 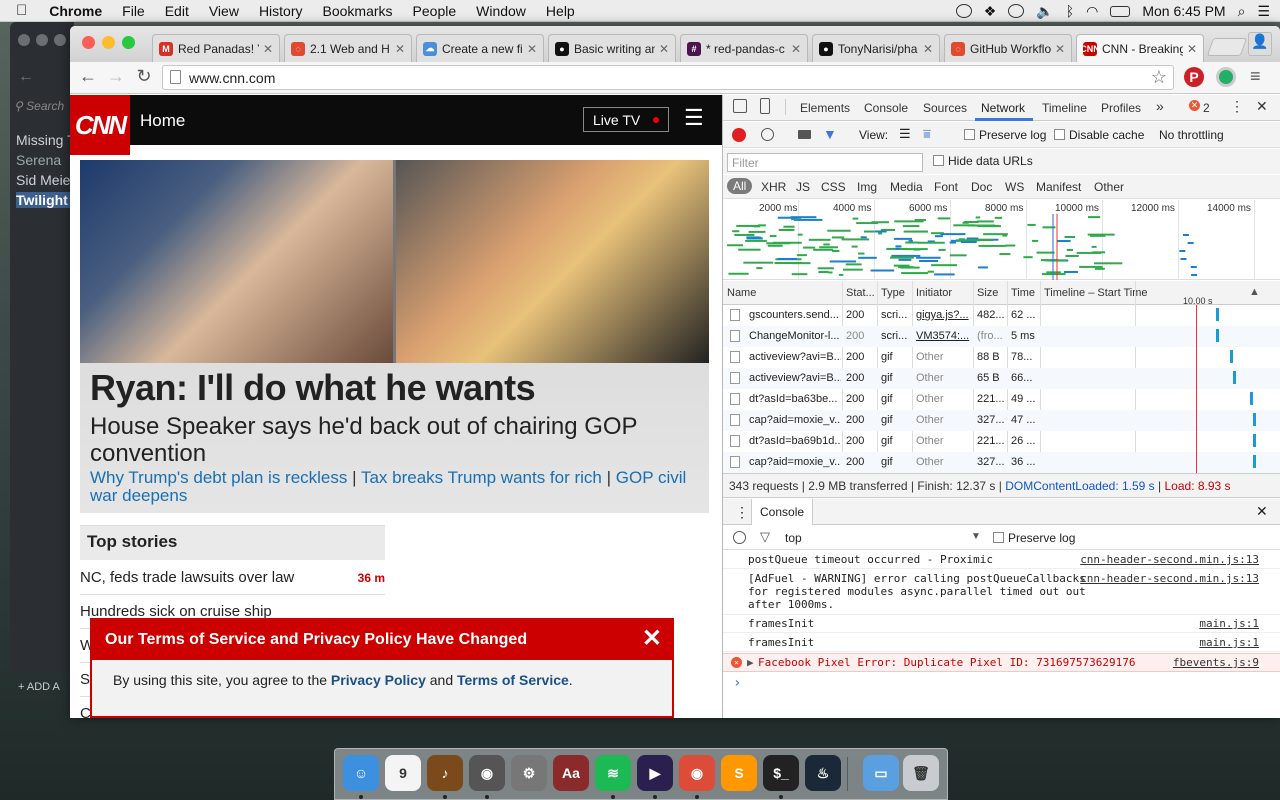 What do you see at coordinates (177, 11) in the screenshot?
I see `menu-edit: Edit` at bounding box center [177, 11].